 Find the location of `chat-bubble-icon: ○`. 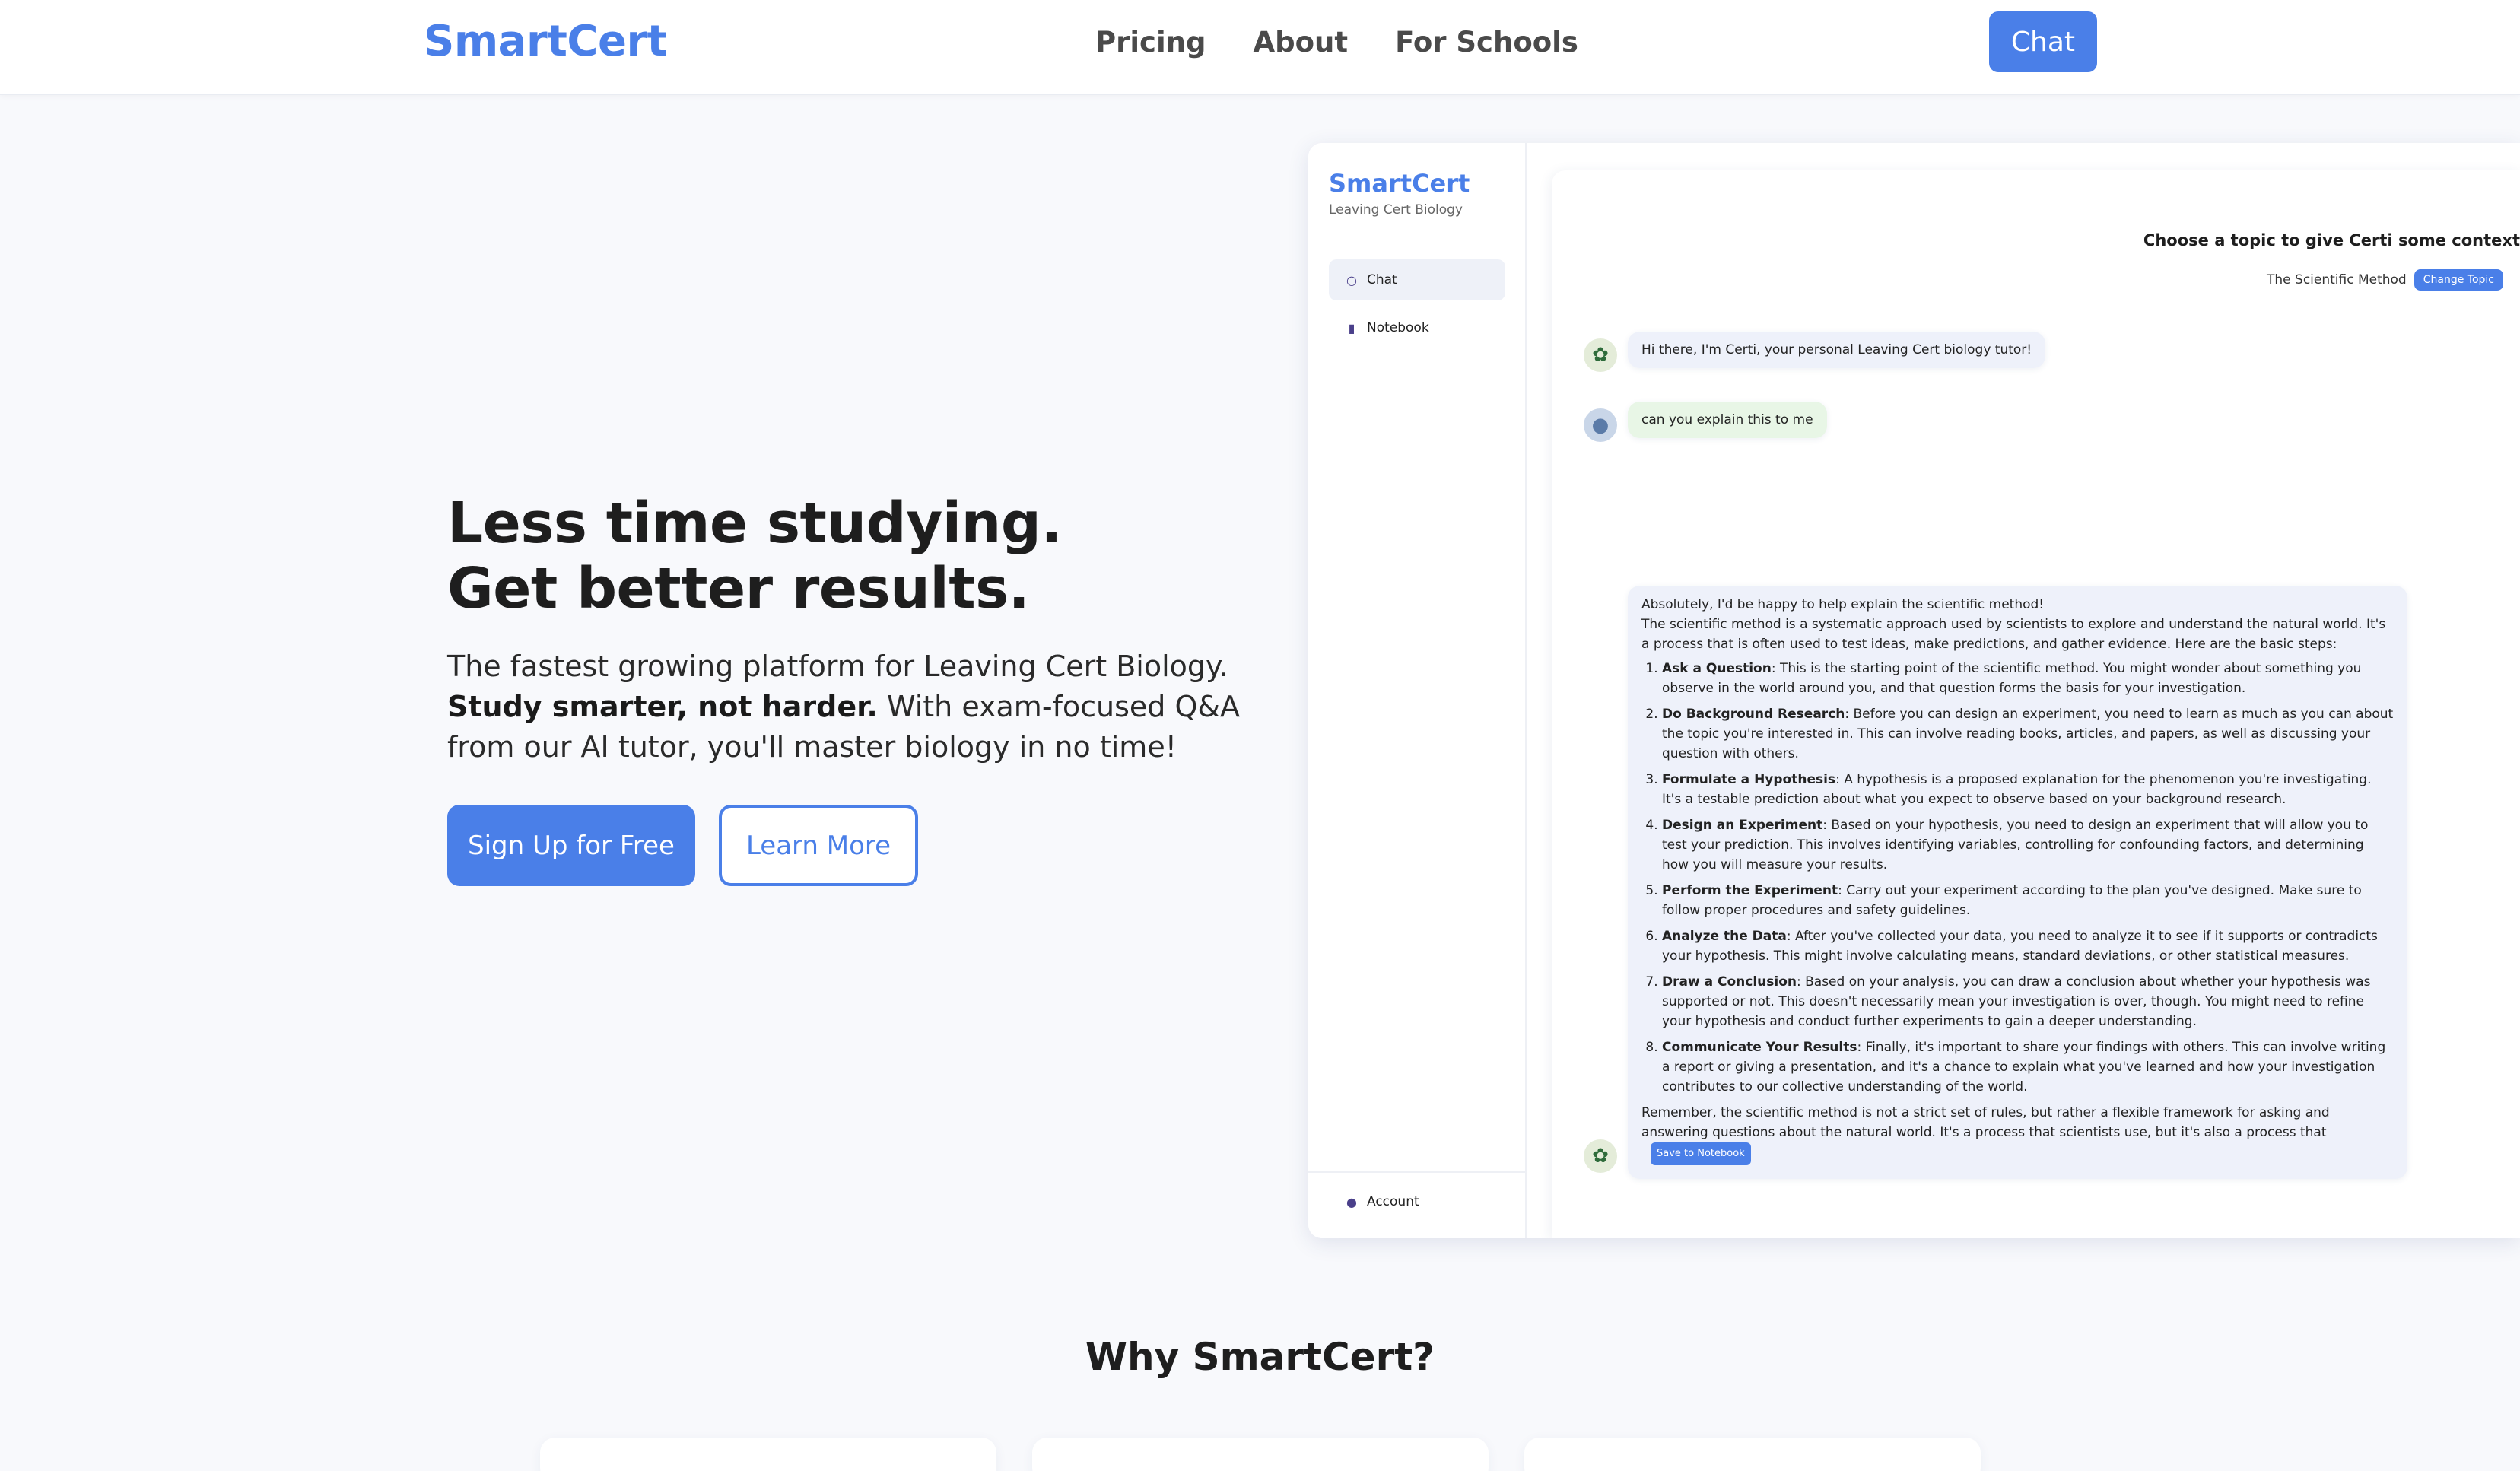

chat-bubble-icon: ○ is located at coordinates (1351, 280).